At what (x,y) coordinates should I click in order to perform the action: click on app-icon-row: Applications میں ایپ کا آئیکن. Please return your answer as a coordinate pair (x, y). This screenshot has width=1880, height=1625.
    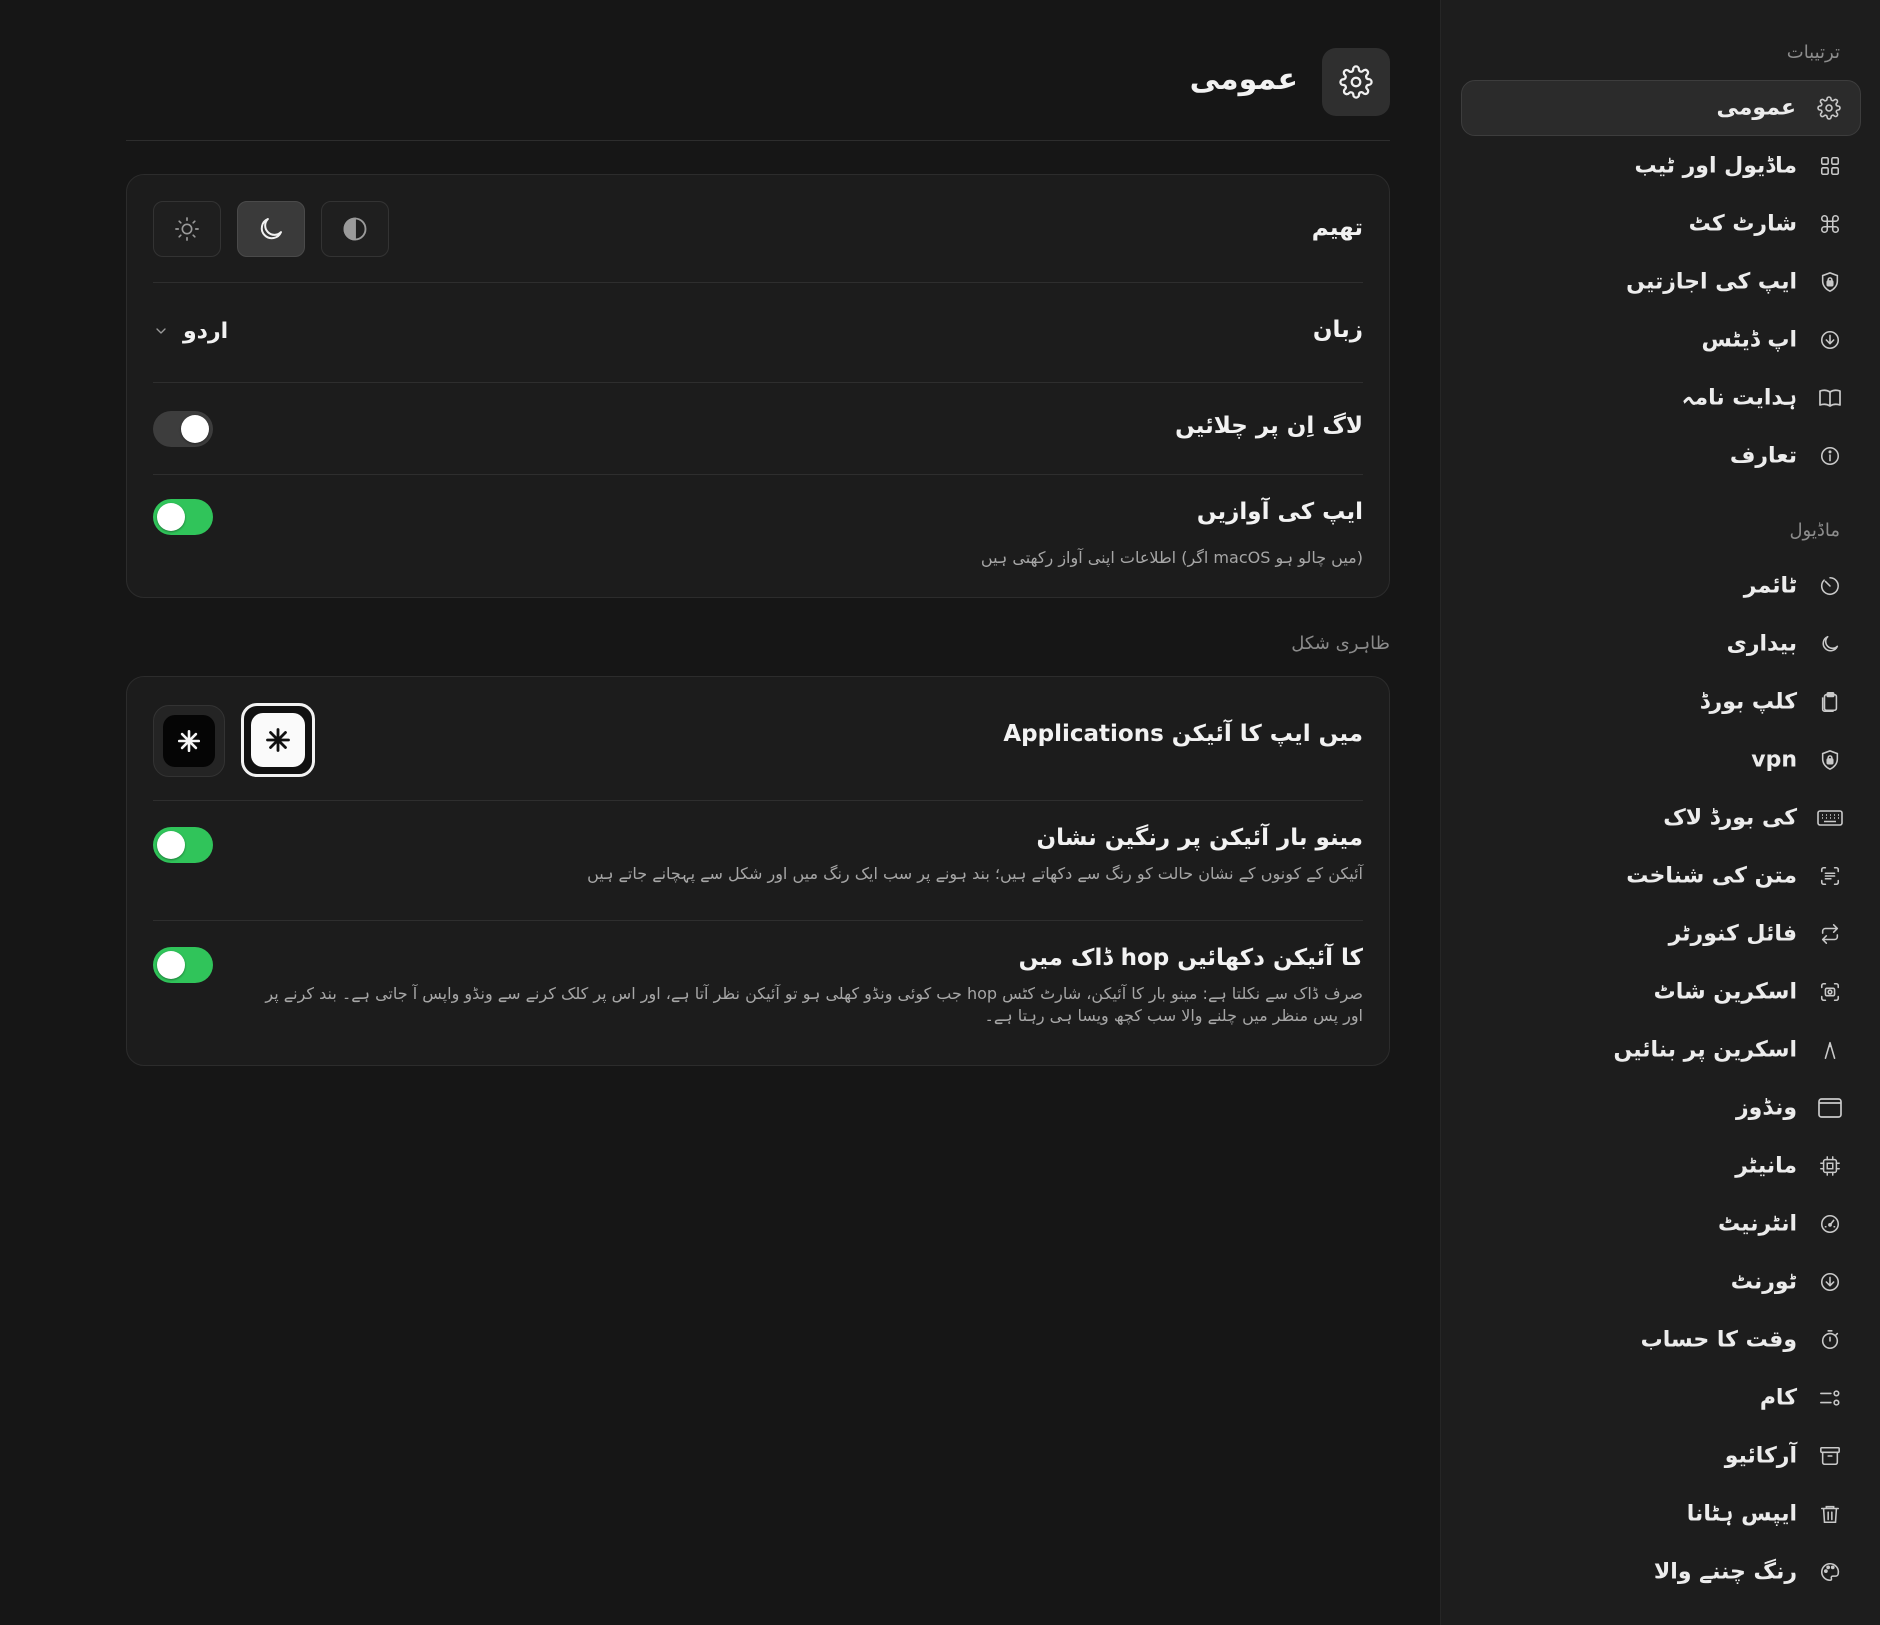
    Looking at the image, I should click on (758, 739).